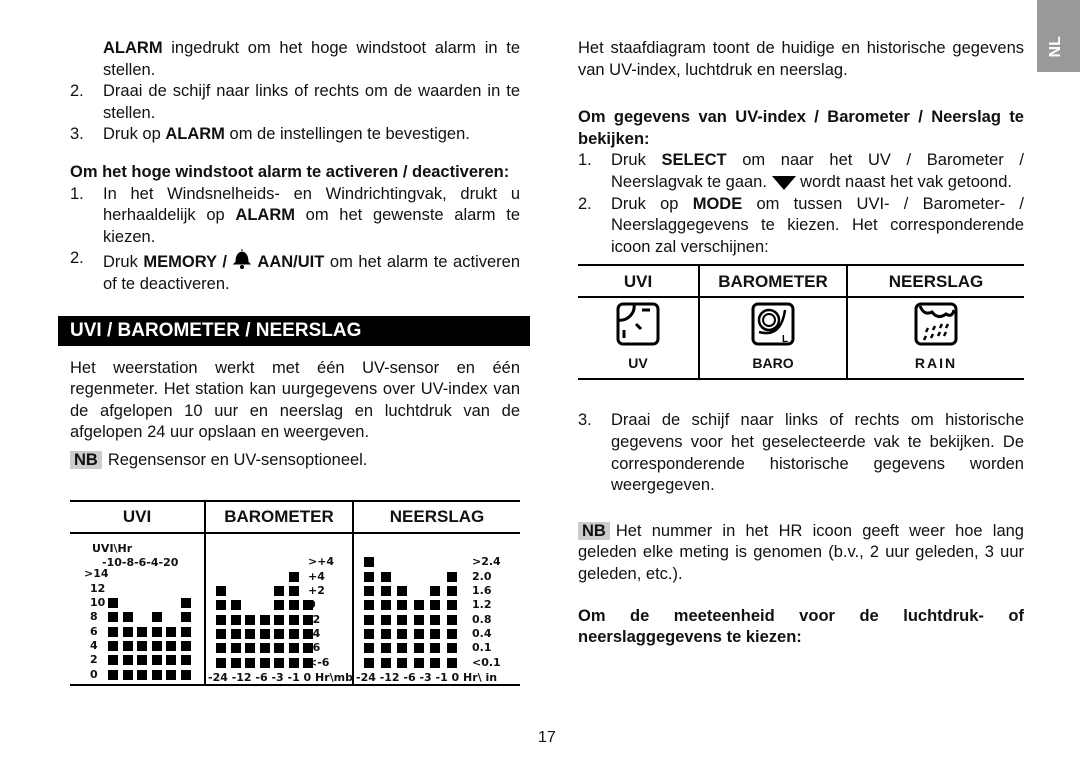 The height and width of the screenshot is (761, 1080). Describe the element at coordinates (96, 574) in the screenshot. I see `y-tick-label: >14` at that location.